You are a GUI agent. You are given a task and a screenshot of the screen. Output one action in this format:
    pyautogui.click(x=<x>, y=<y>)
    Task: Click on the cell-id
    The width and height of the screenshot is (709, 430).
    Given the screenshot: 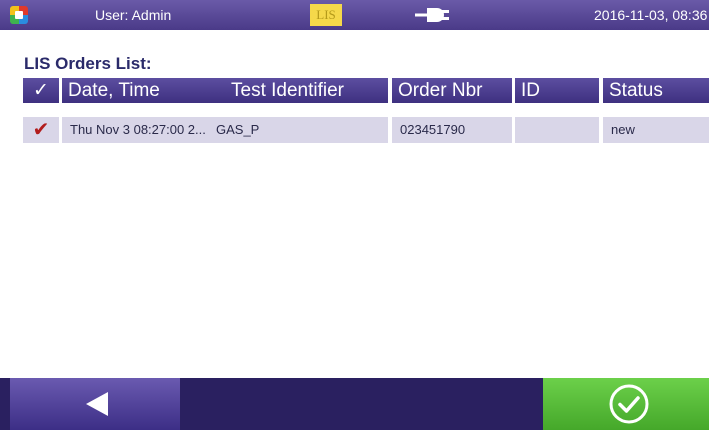 What is the action you would take?
    pyautogui.click(x=557, y=130)
    